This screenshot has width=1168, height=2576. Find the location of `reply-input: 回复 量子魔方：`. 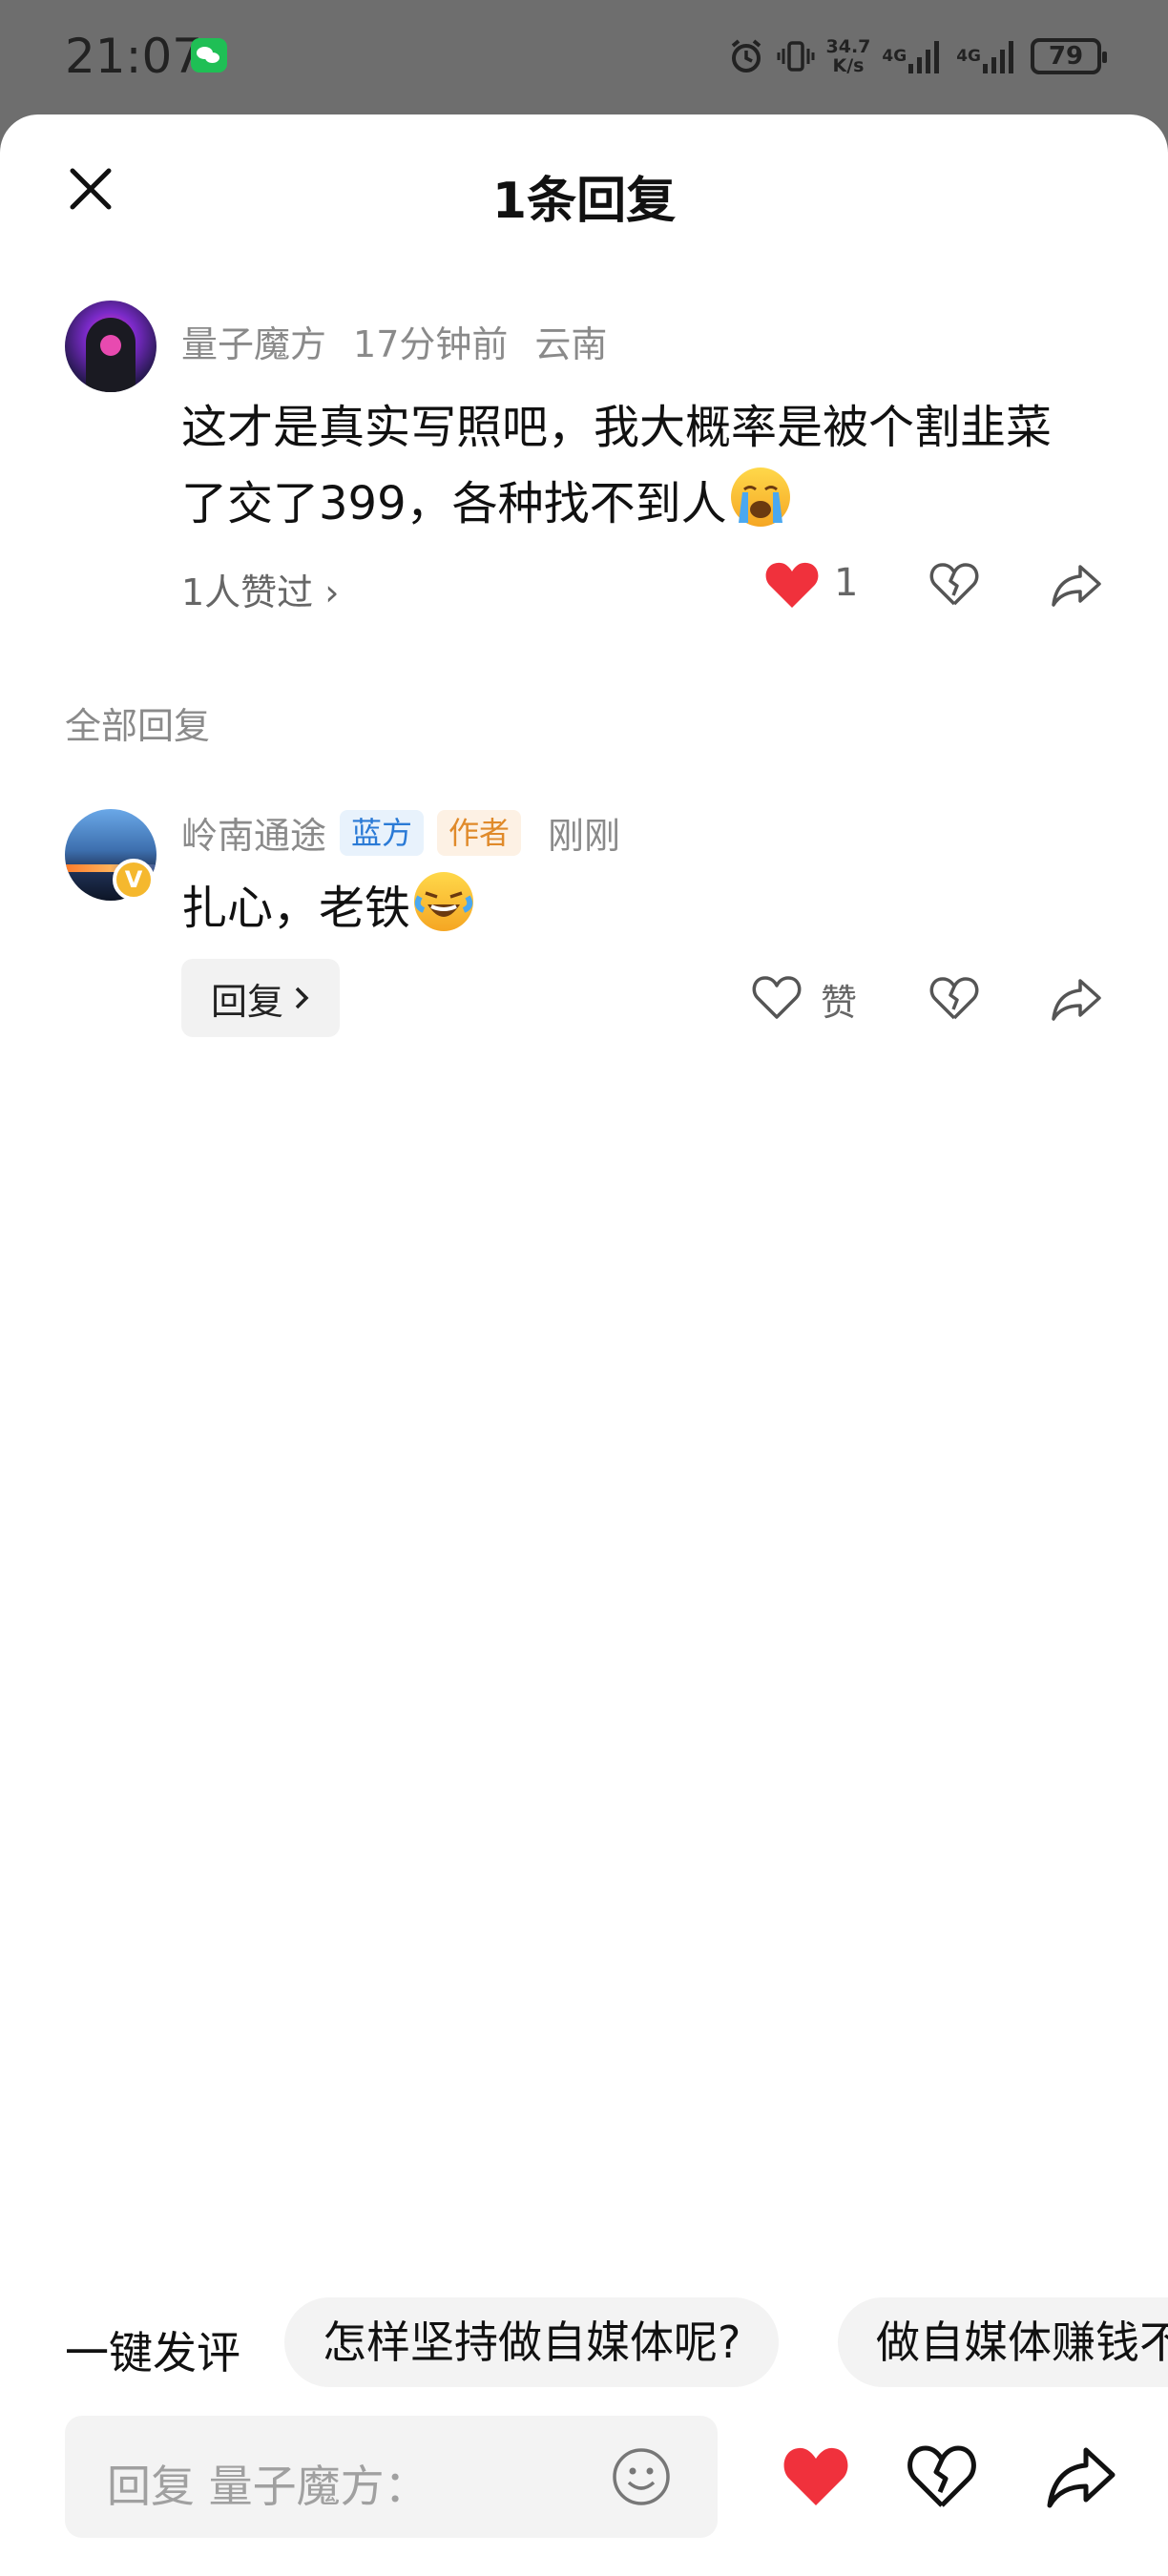

reply-input: 回复 量子魔方： is located at coordinates (391, 2477).